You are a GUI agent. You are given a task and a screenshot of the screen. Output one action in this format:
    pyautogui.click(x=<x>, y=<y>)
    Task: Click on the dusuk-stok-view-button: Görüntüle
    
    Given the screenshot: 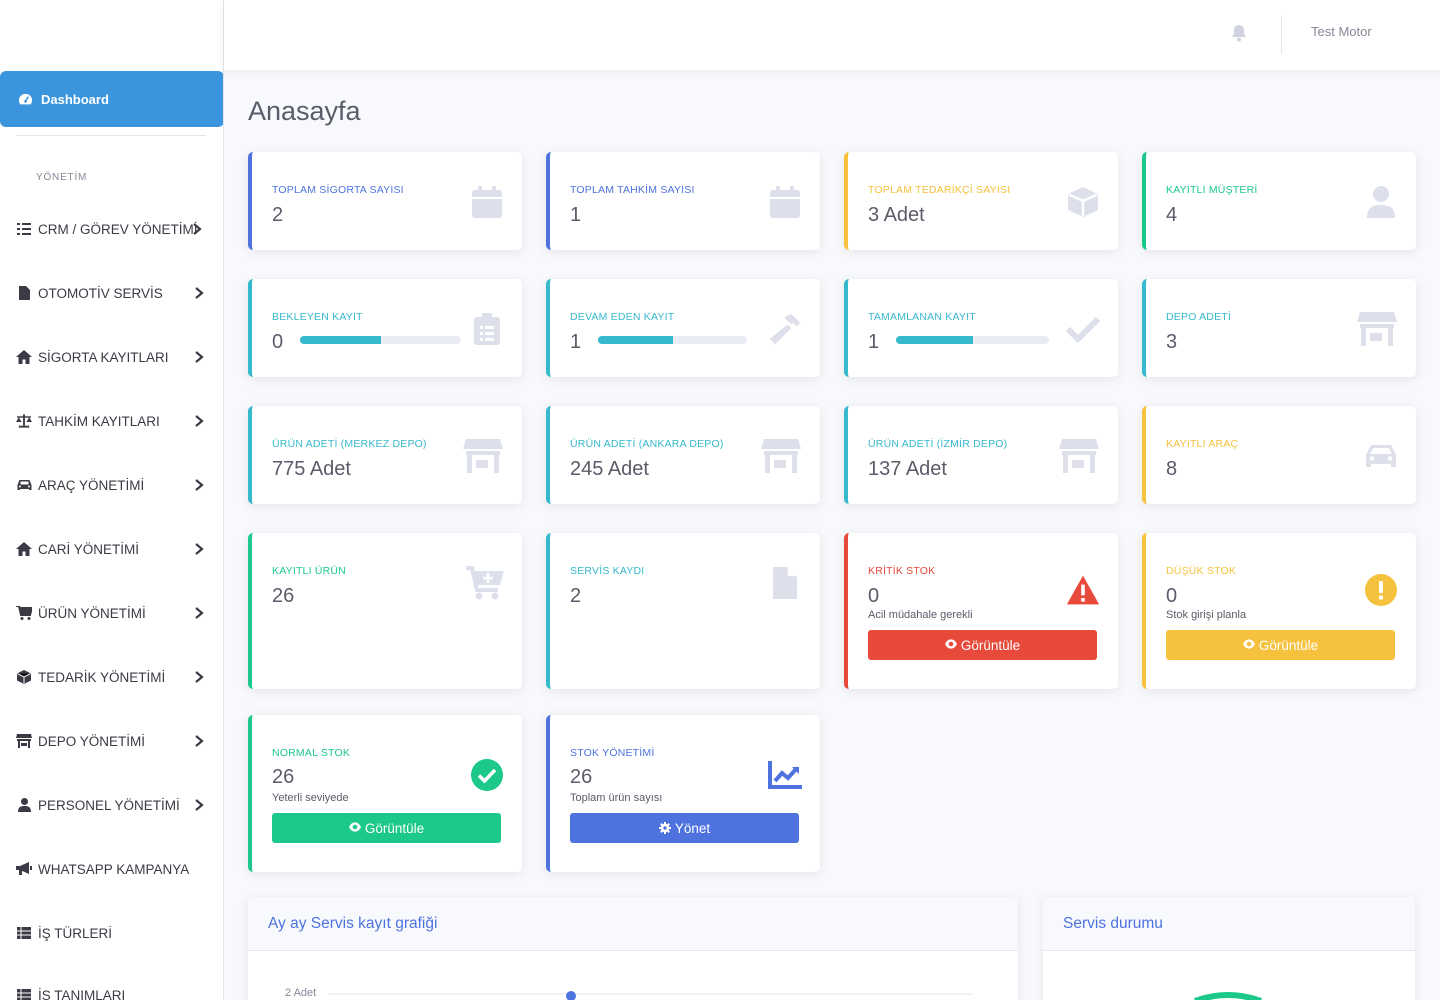 What is the action you would take?
    pyautogui.click(x=1280, y=645)
    